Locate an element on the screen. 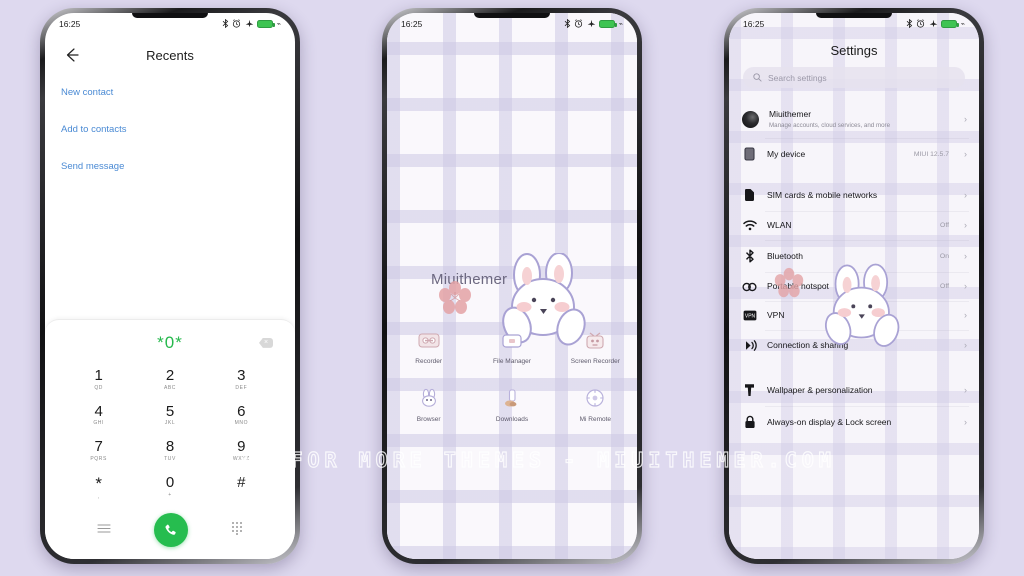 Image resolution: width=1024 pixels, height=576 pixels. call-button is located at coordinates (170, 530).